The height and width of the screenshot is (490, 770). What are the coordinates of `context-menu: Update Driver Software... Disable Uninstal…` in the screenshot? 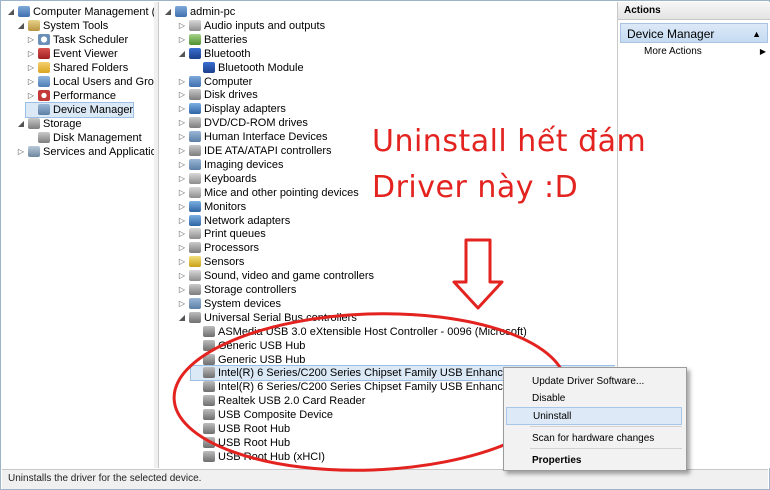 It's located at (595, 419).